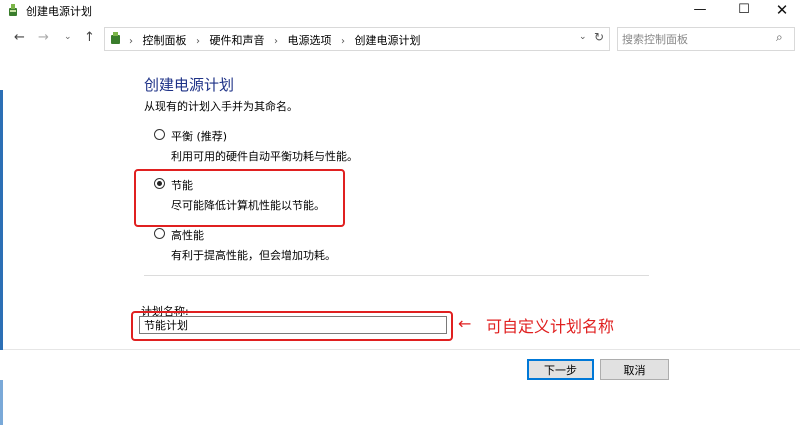 The height and width of the screenshot is (425, 800). I want to click on option-label: 高性能, so click(187, 235).